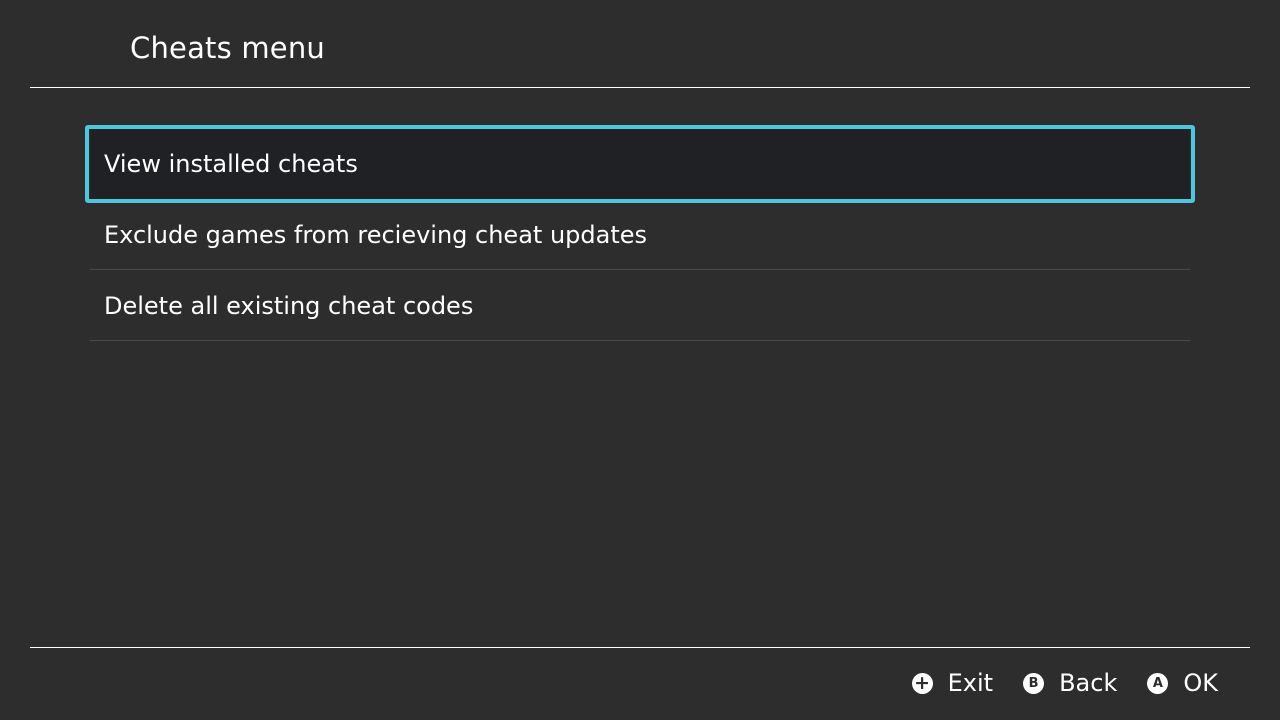  Describe the element at coordinates (1088, 683) in the screenshot. I see `back-label: Back` at that location.